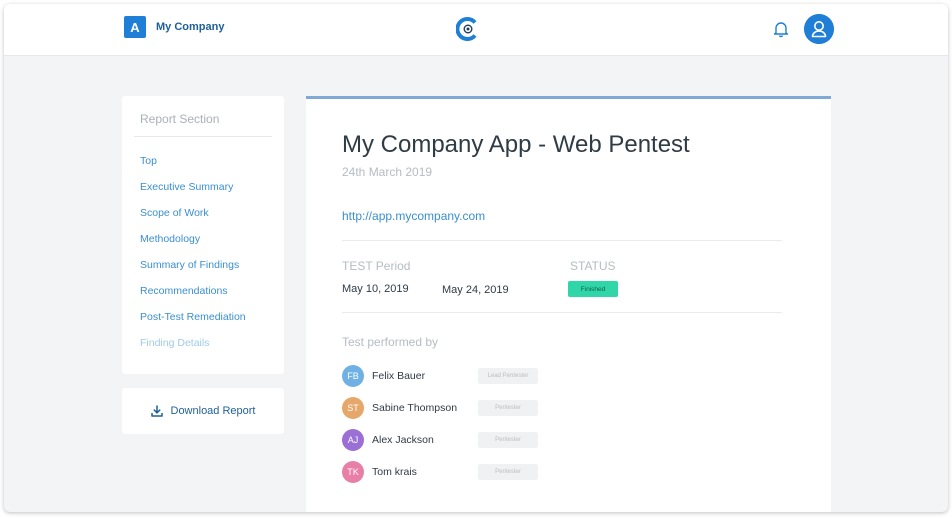 This screenshot has height=518, width=952. Describe the element at coordinates (399, 376) in the screenshot. I see `tester-name: Felix Bauer` at that location.